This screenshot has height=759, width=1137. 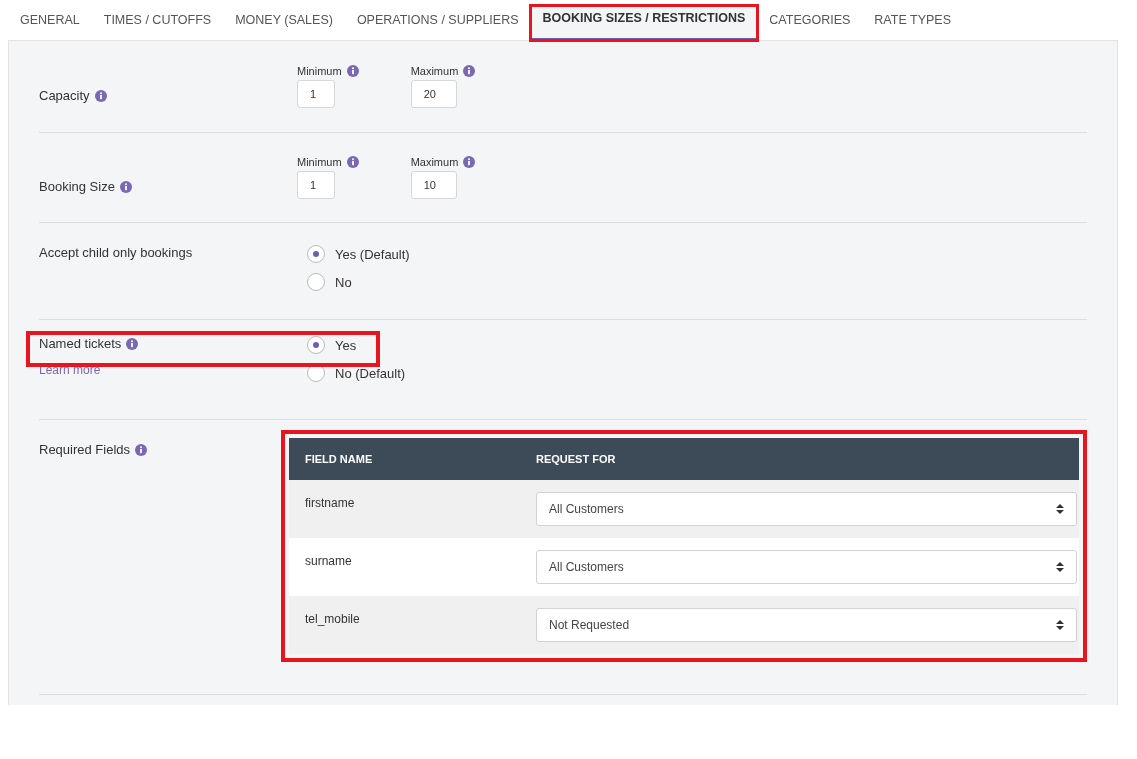 What do you see at coordinates (164, 370) in the screenshot?
I see `learn-more-link: Learn more` at bounding box center [164, 370].